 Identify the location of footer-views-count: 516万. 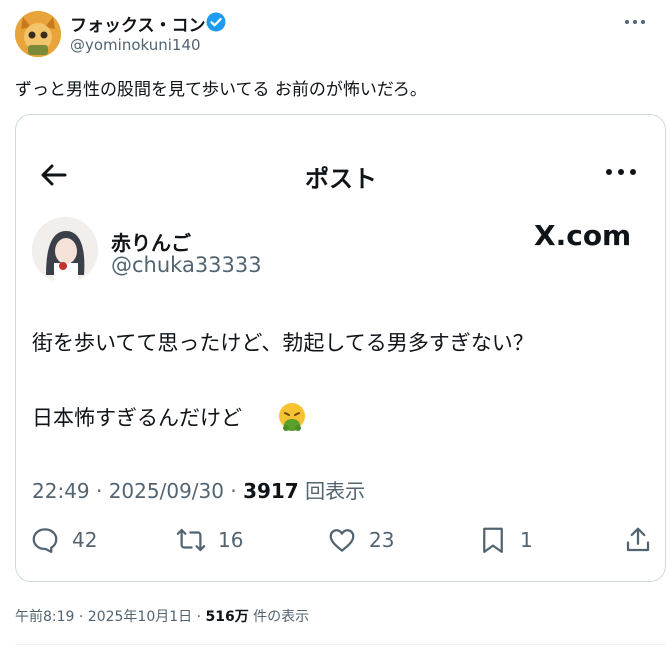
(227, 617).